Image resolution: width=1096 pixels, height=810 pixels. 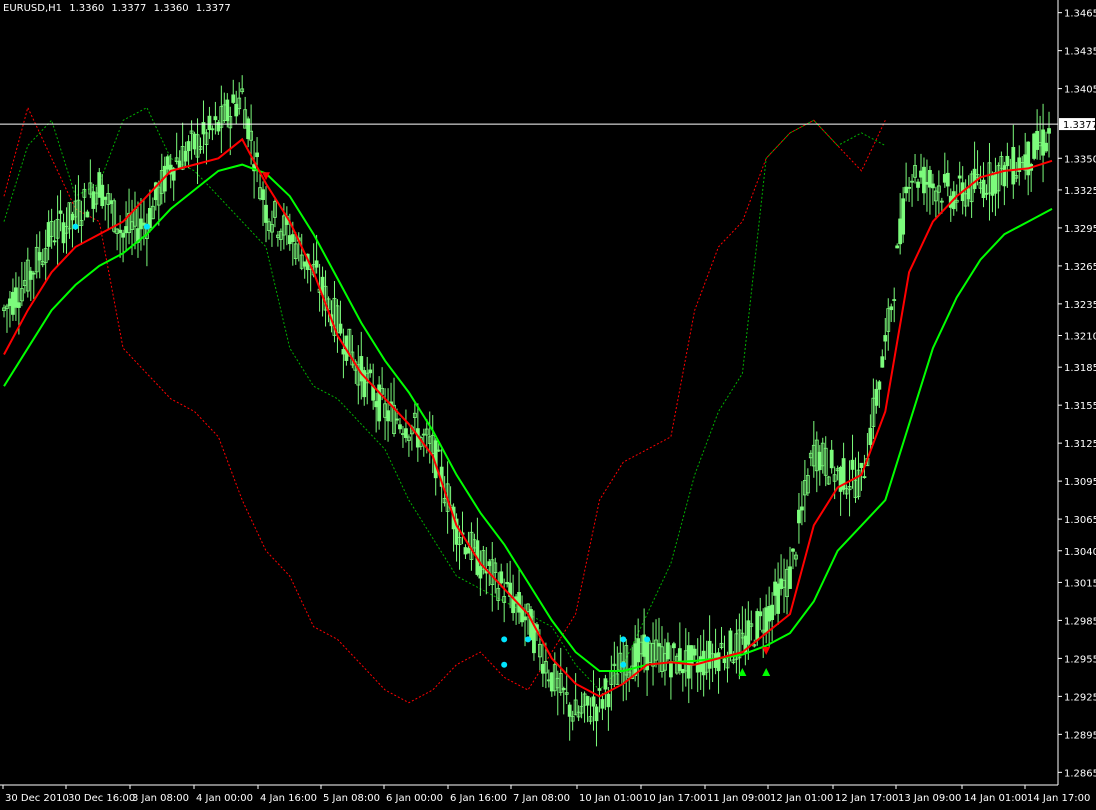 I want to click on x-tick-label: 6 Jan 00:00, so click(x=414, y=798).